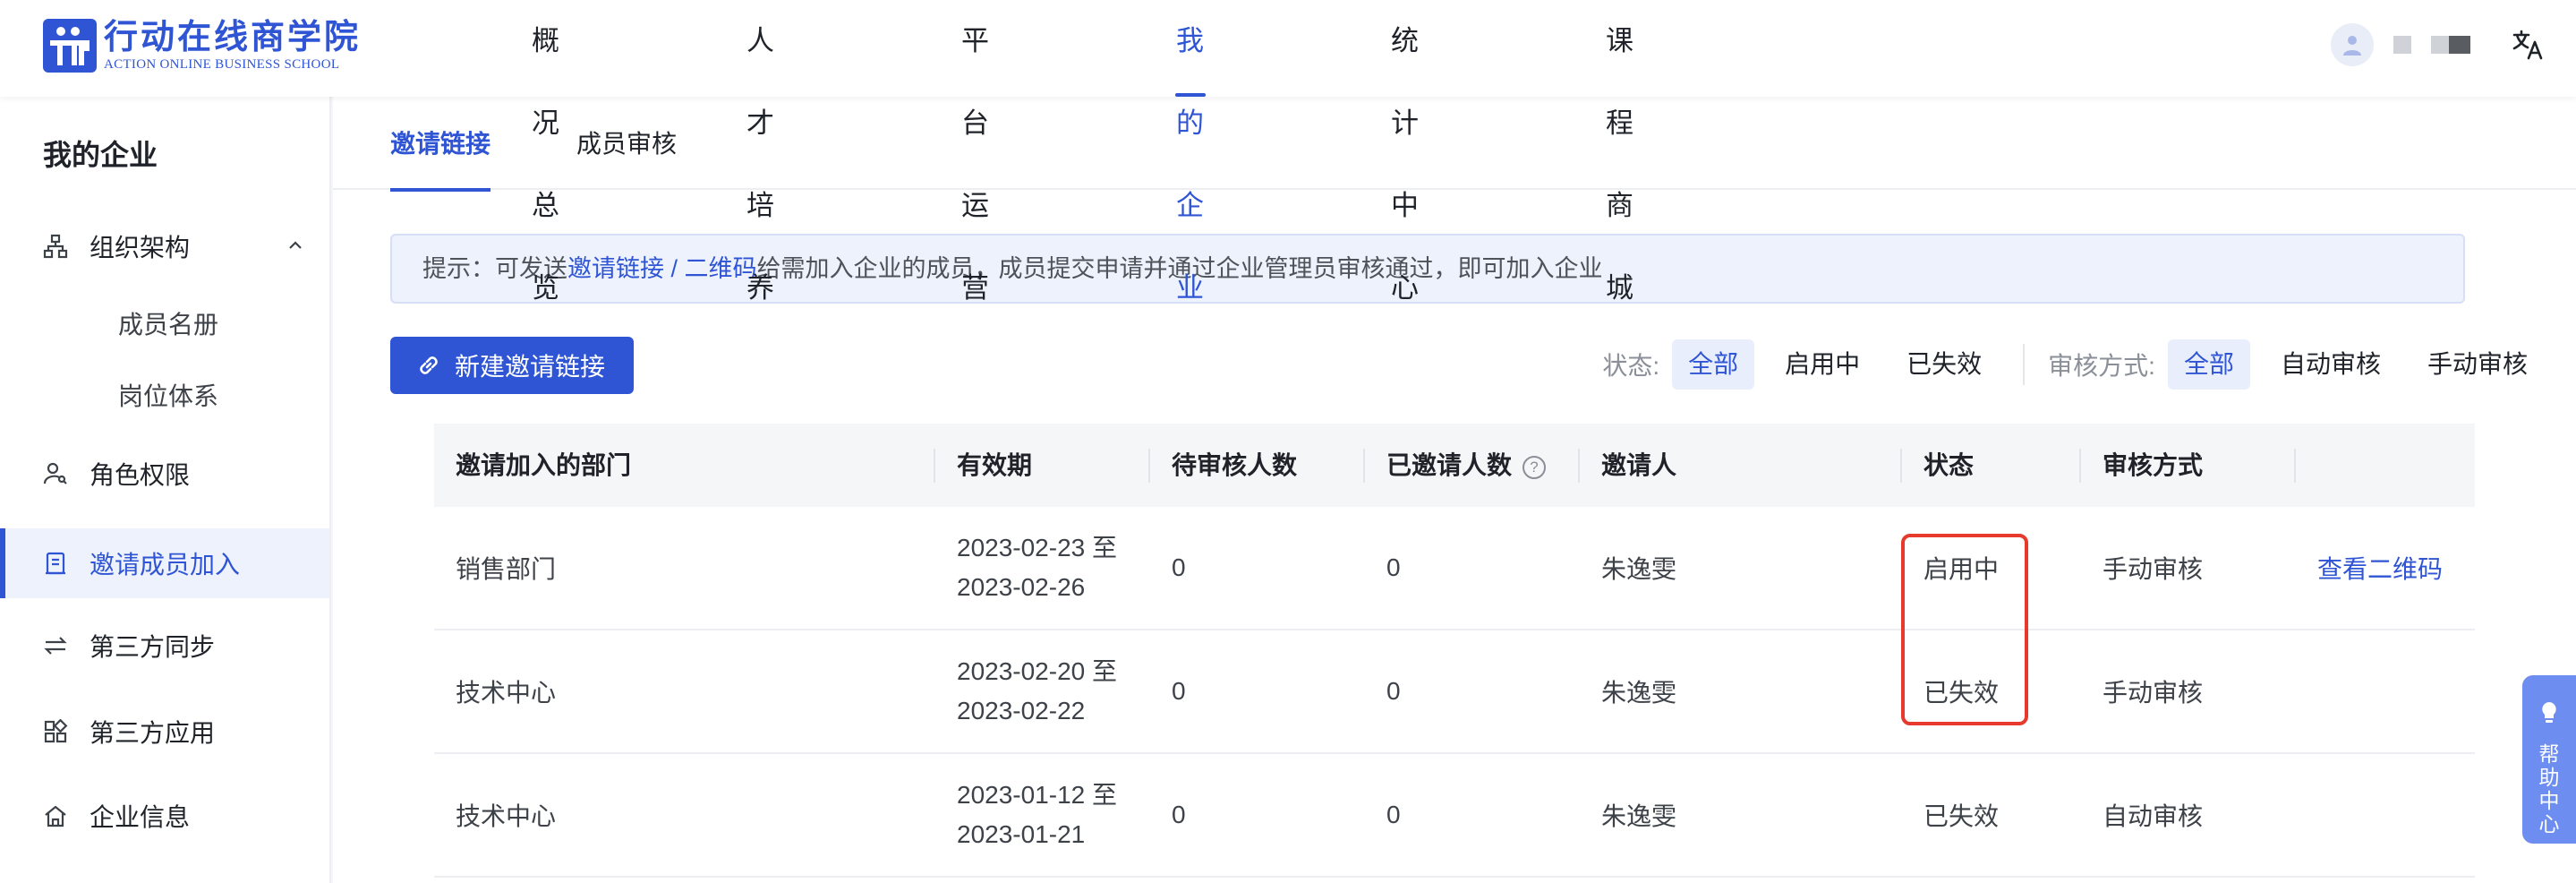 The height and width of the screenshot is (883, 2576). I want to click on nav-overview: 概况总览, so click(545, 152).